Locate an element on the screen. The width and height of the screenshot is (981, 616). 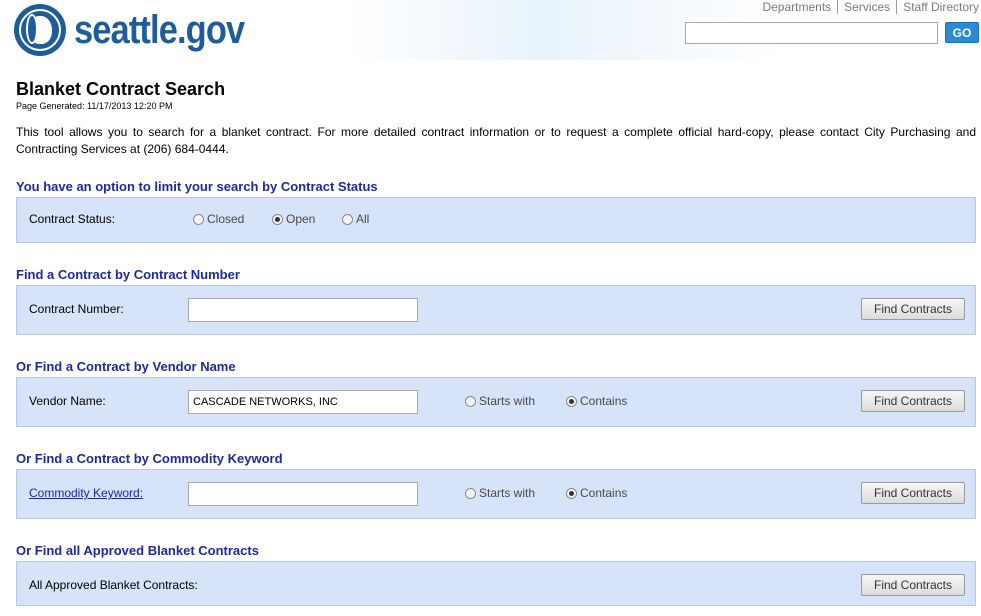
status-radio-closed: Closed is located at coordinates (218, 219).